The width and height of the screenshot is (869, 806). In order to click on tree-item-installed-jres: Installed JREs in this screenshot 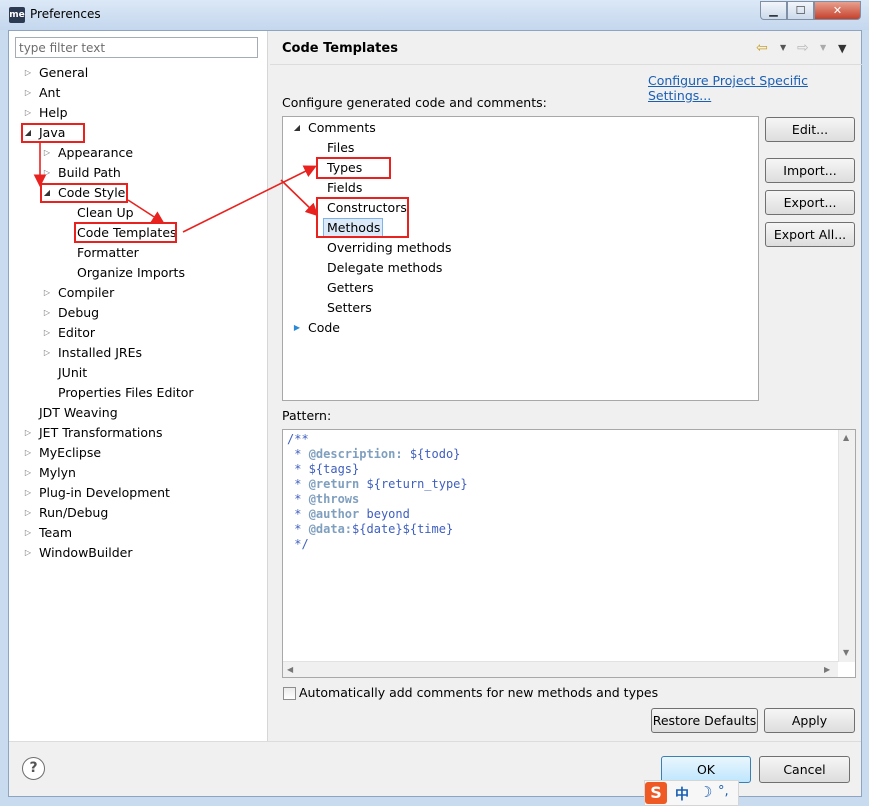, I will do `click(100, 353)`.